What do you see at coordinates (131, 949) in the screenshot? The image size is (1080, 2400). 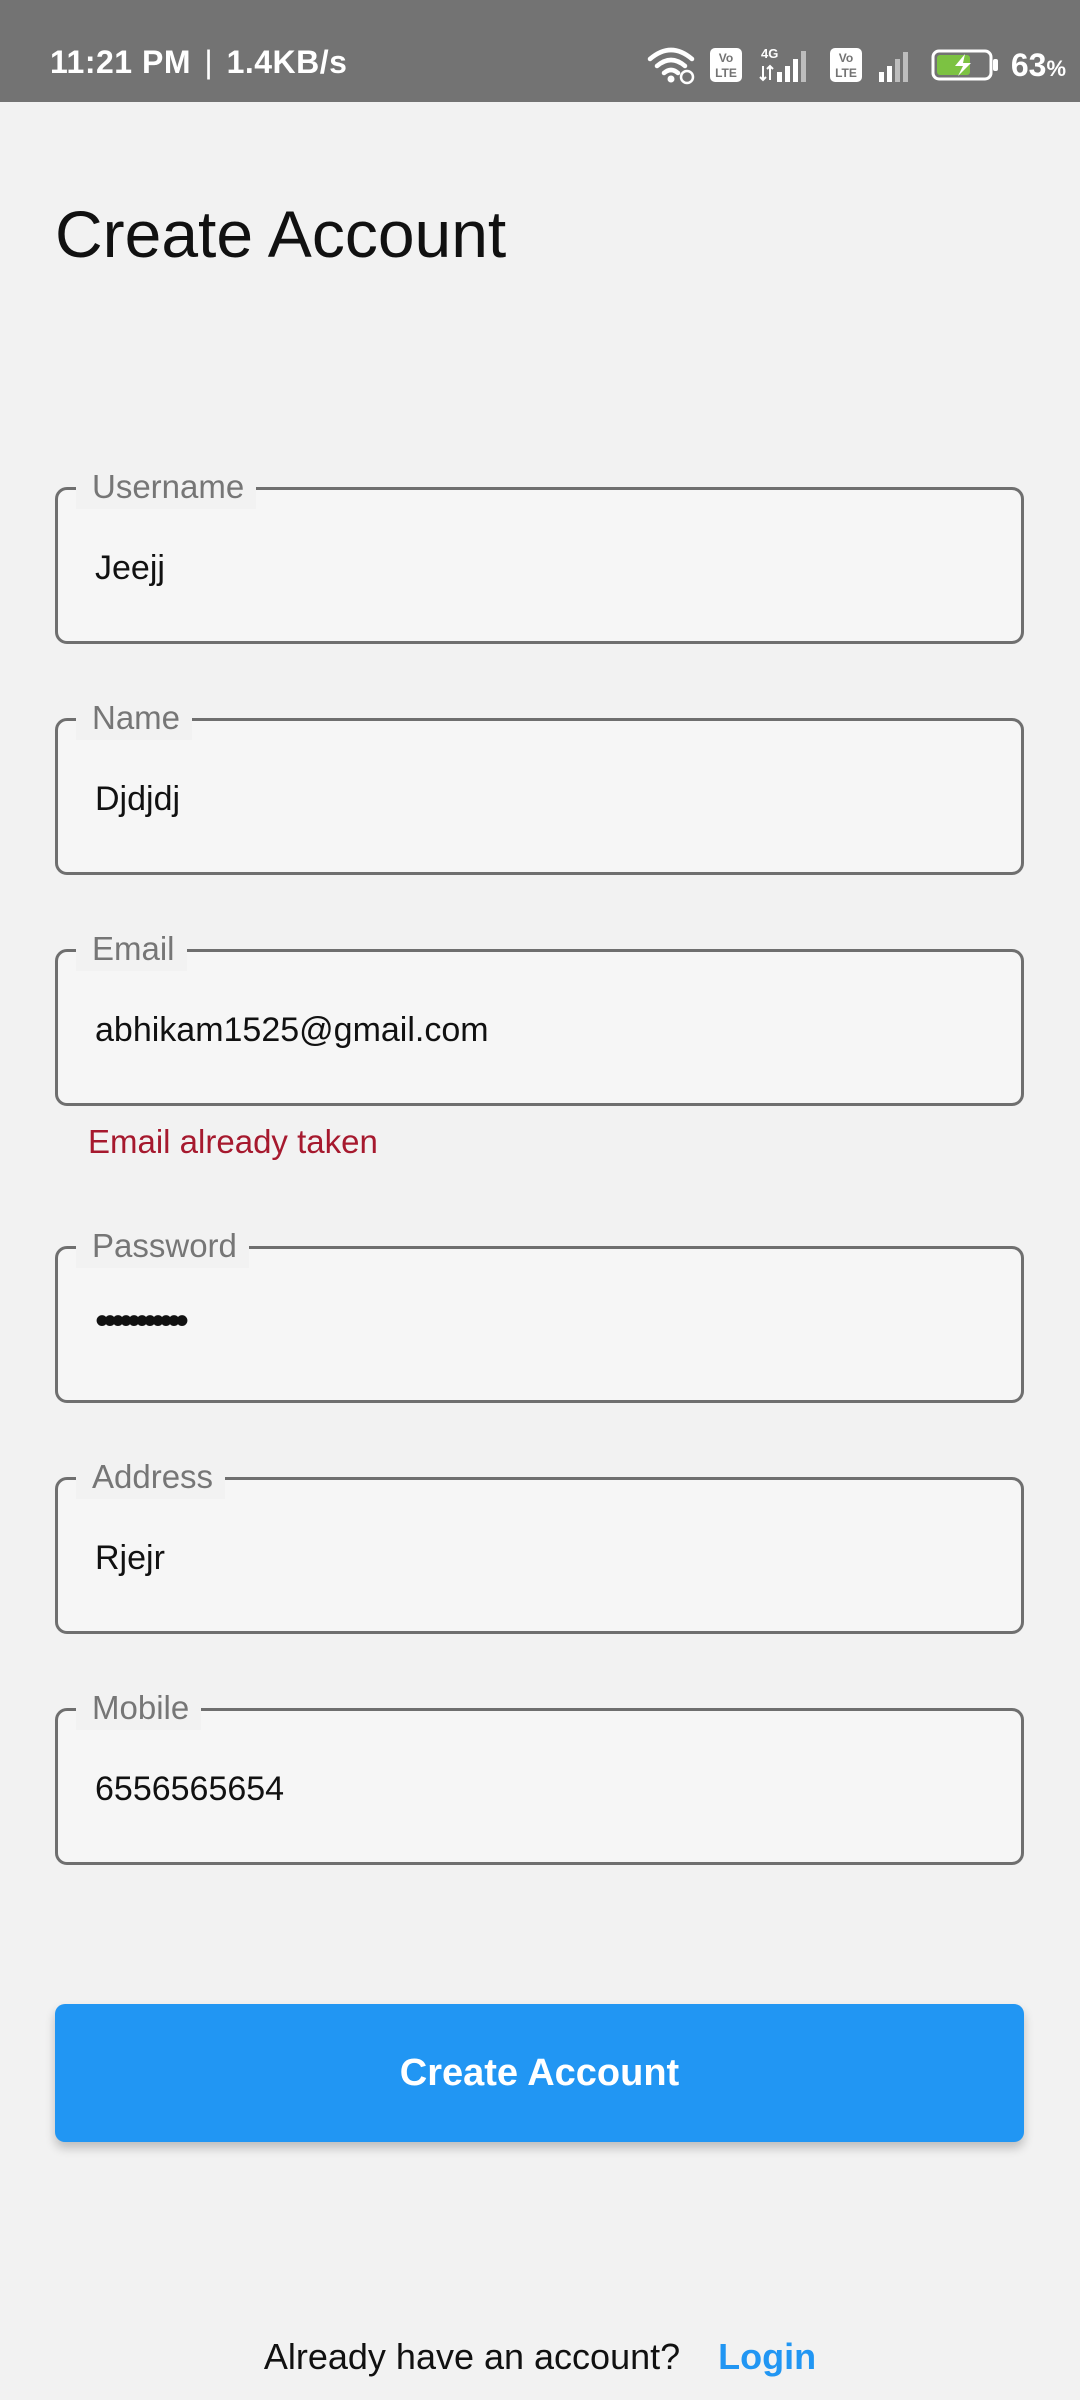 I see `email-label: Email` at bounding box center [131, 949].